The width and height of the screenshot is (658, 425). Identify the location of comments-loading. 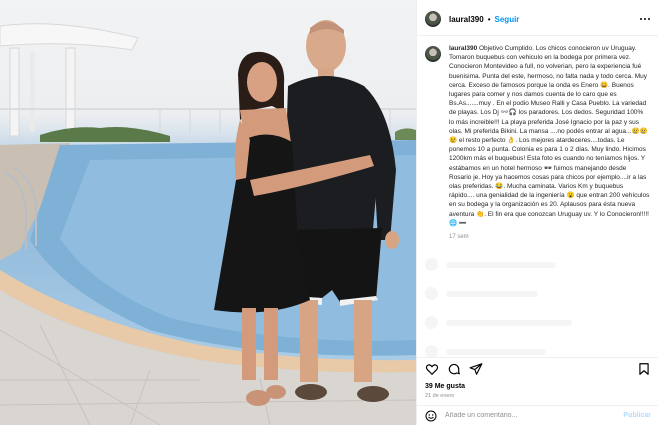
(537, 299).